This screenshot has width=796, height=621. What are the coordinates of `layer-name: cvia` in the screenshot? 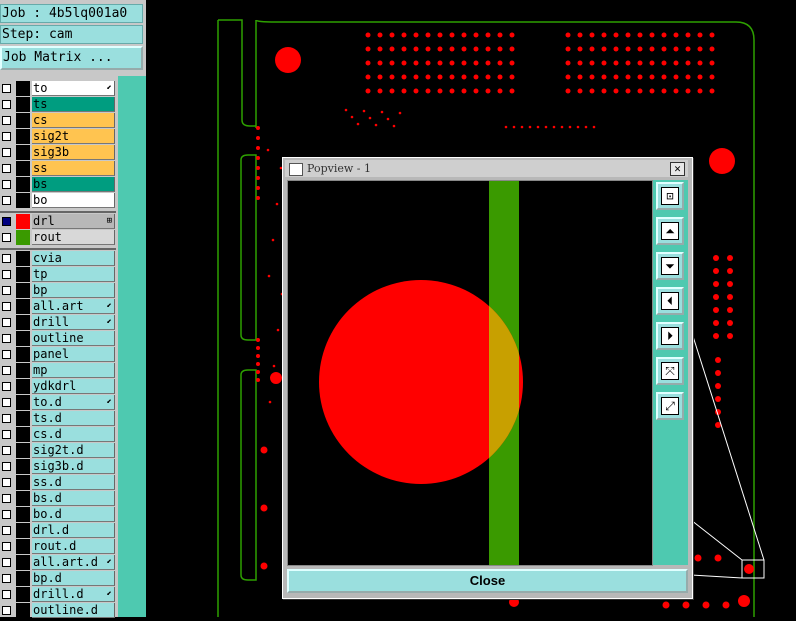 It's located at (73, 258).